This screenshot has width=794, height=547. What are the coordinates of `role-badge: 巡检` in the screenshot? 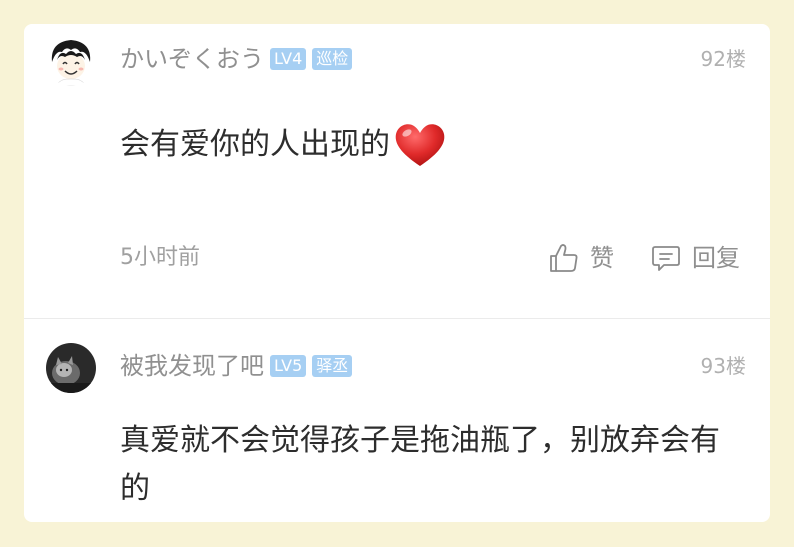 It's located at (332, 59).